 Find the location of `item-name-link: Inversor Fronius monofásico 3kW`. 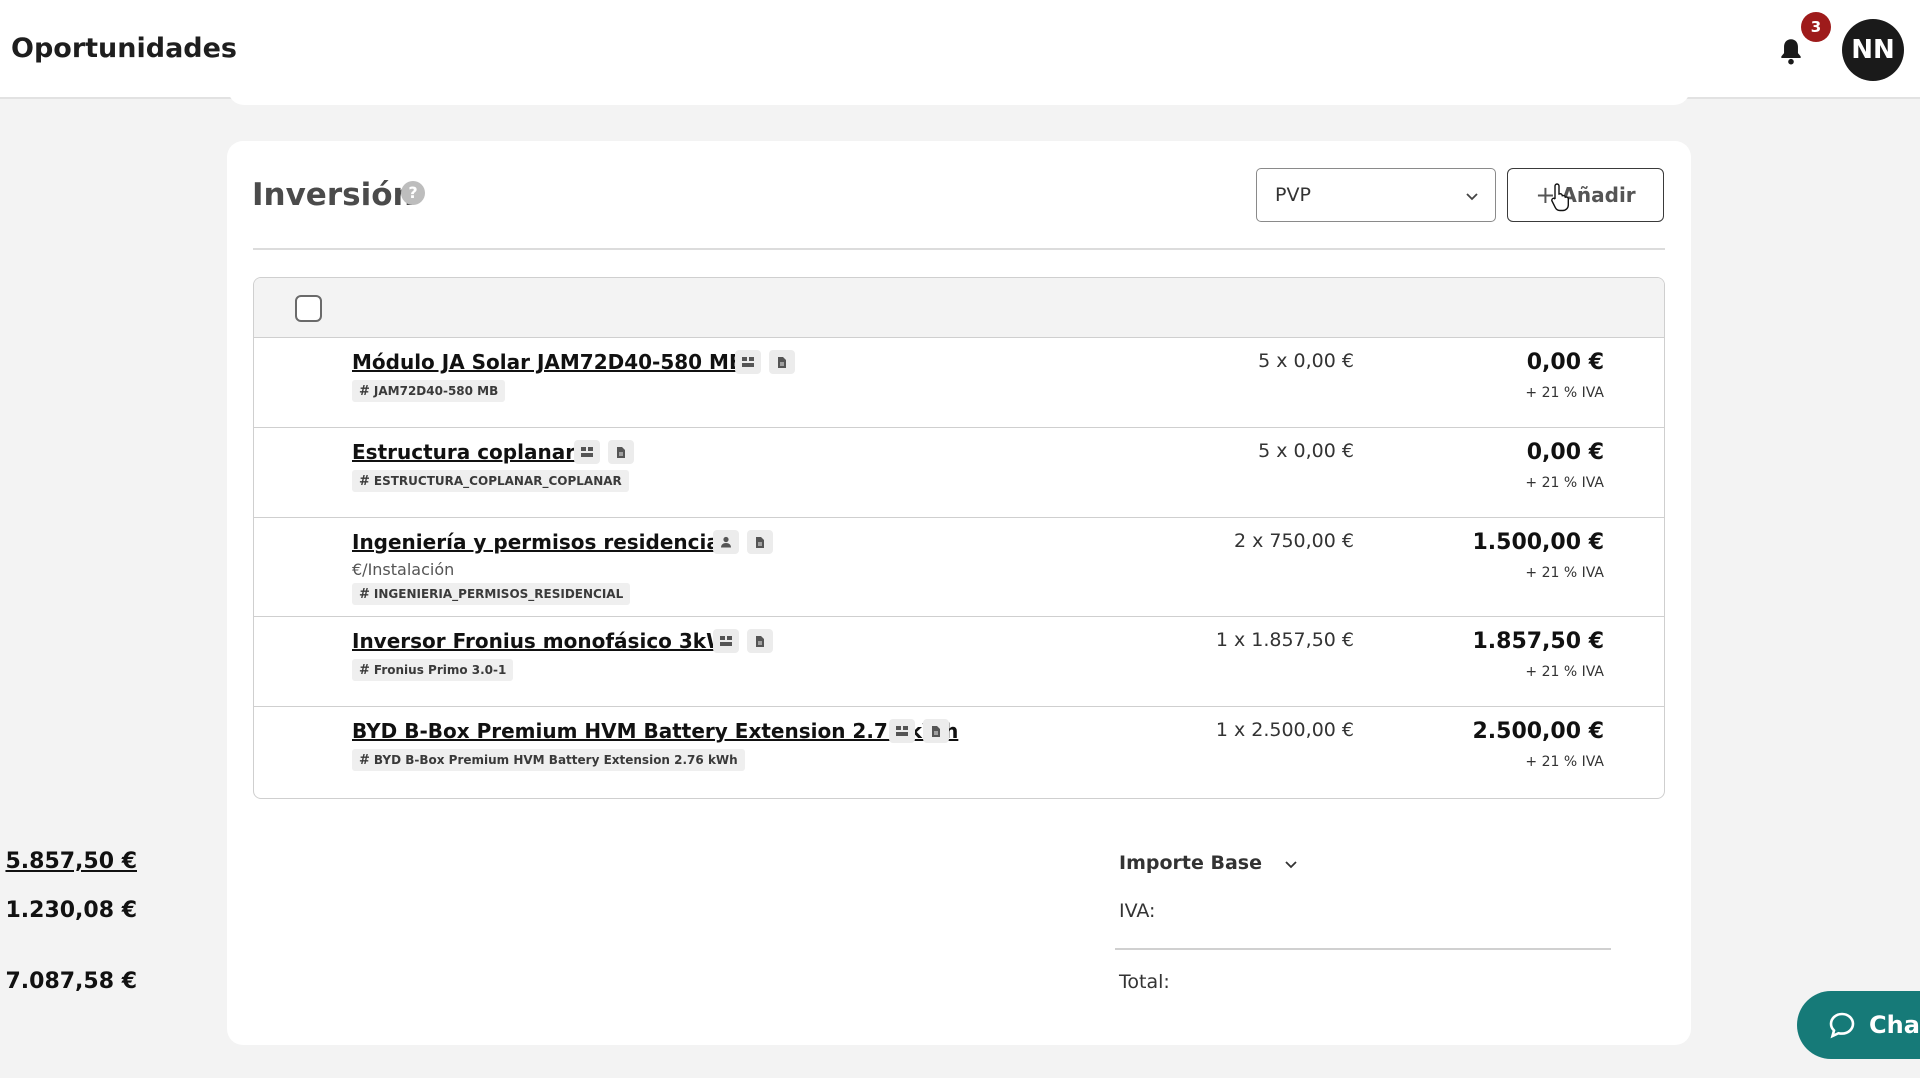

item-name-link: Inversor Fronius monofásico 3kW is located at coordinates (540, 641).